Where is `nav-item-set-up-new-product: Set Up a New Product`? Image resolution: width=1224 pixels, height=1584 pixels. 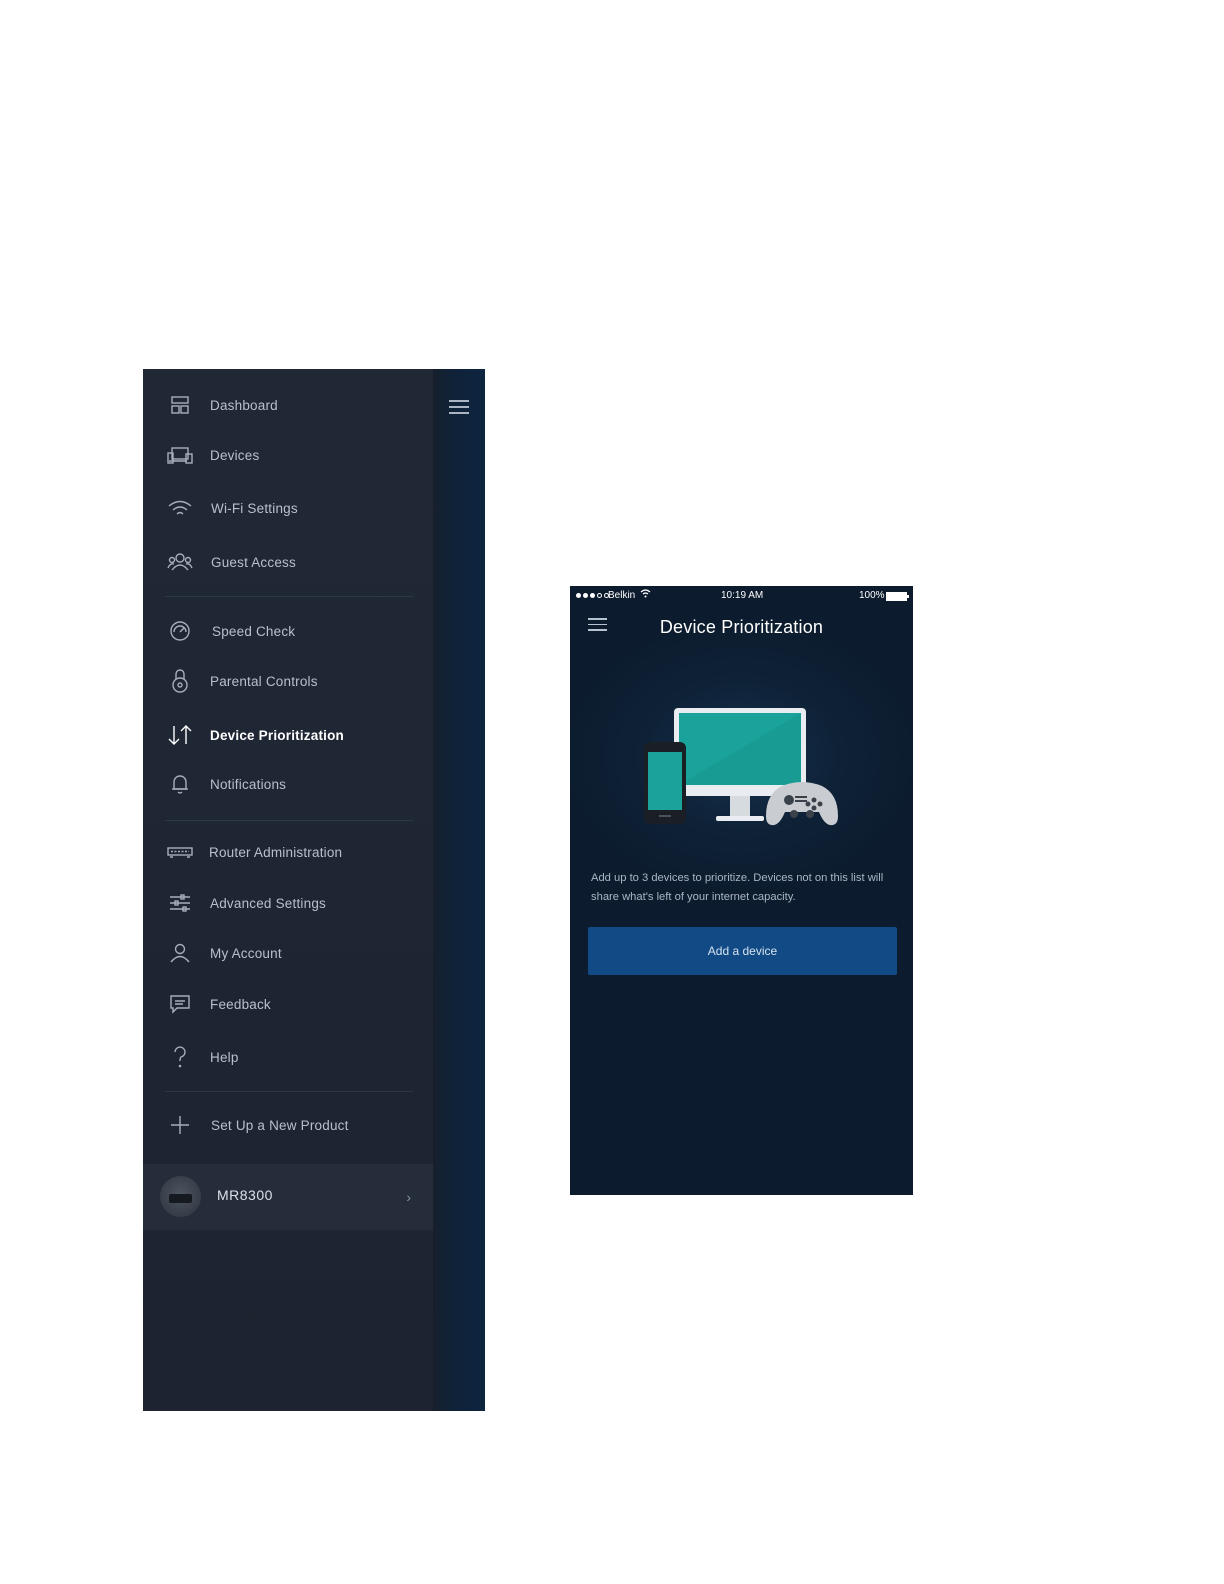
nav-item-set-up-new-product: Set Up a New Product is located at coordinates (288, 1125).